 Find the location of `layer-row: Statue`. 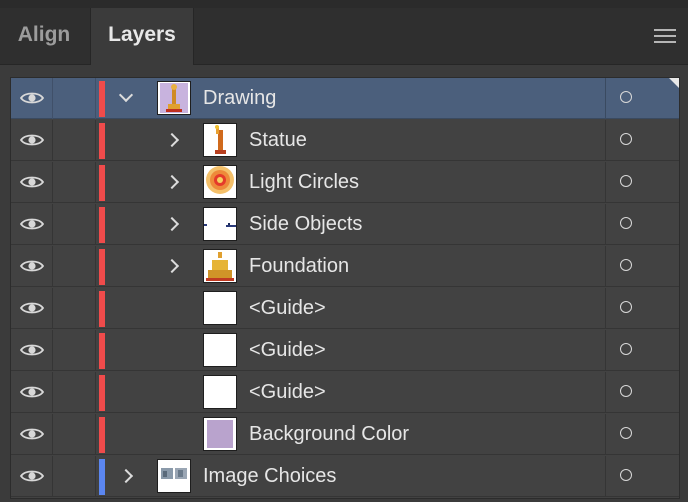

layer-row: Statue is located at coordinates (345, 140).